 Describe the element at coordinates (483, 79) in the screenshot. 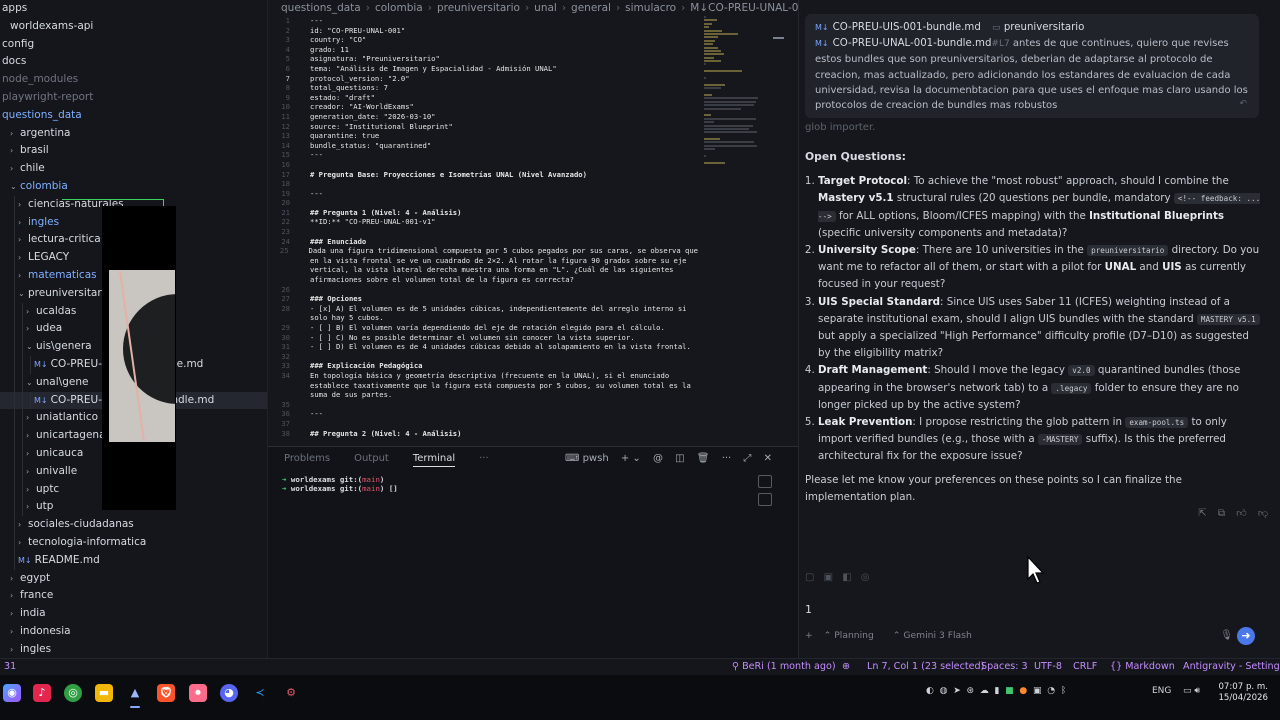

I see `code-line: 7 protocol_version: "2.0"` at that location.